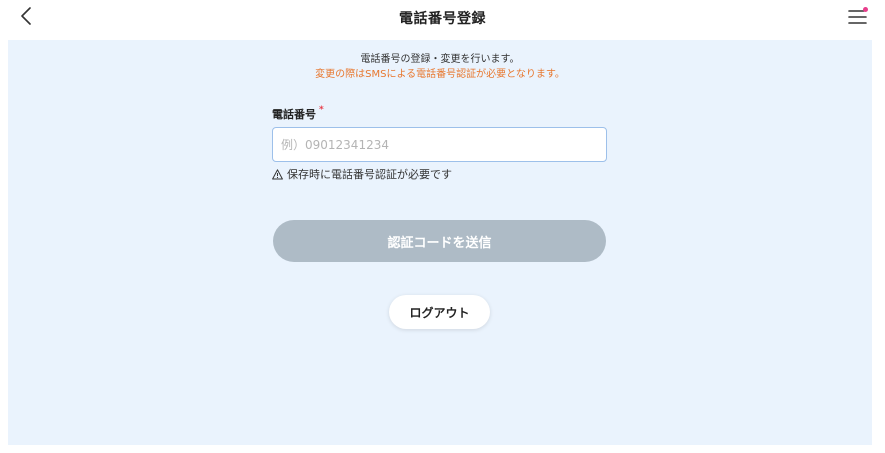 This screenshot has width=885, height=453. I want to click on notification-dot, so click(865, 9).